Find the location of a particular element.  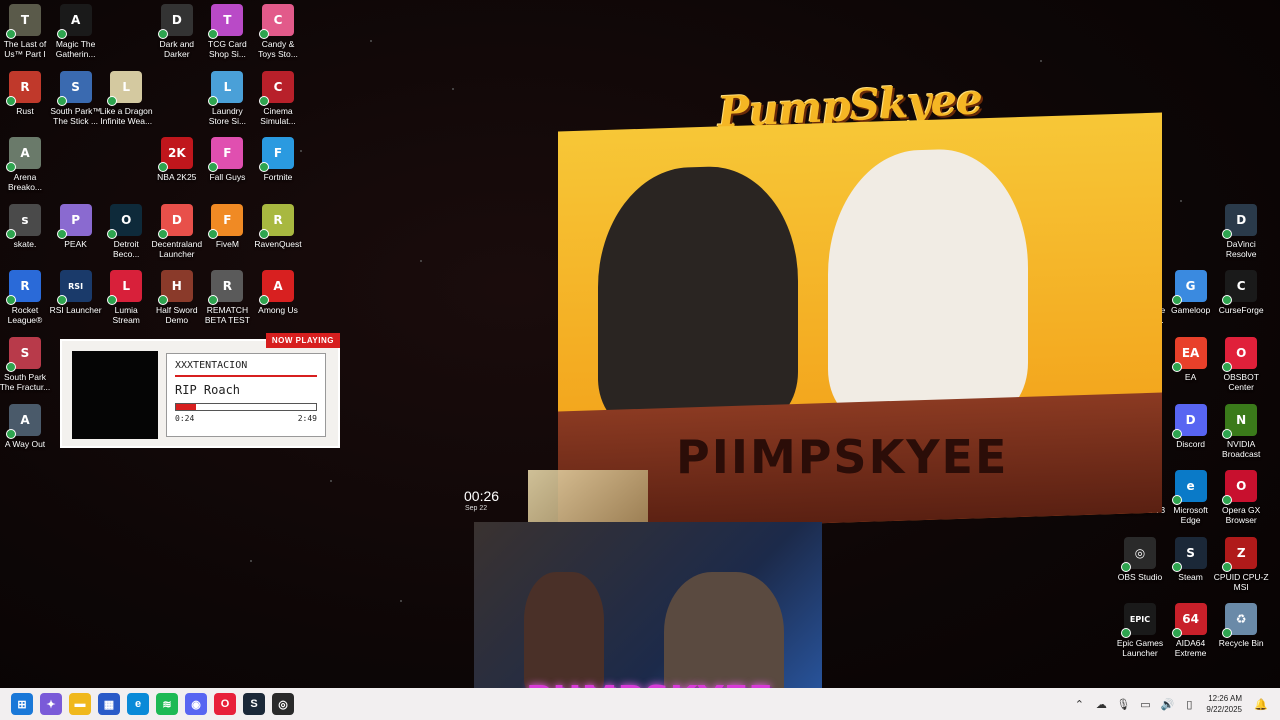

skate-icon: s is located at coordinates (23, 221).